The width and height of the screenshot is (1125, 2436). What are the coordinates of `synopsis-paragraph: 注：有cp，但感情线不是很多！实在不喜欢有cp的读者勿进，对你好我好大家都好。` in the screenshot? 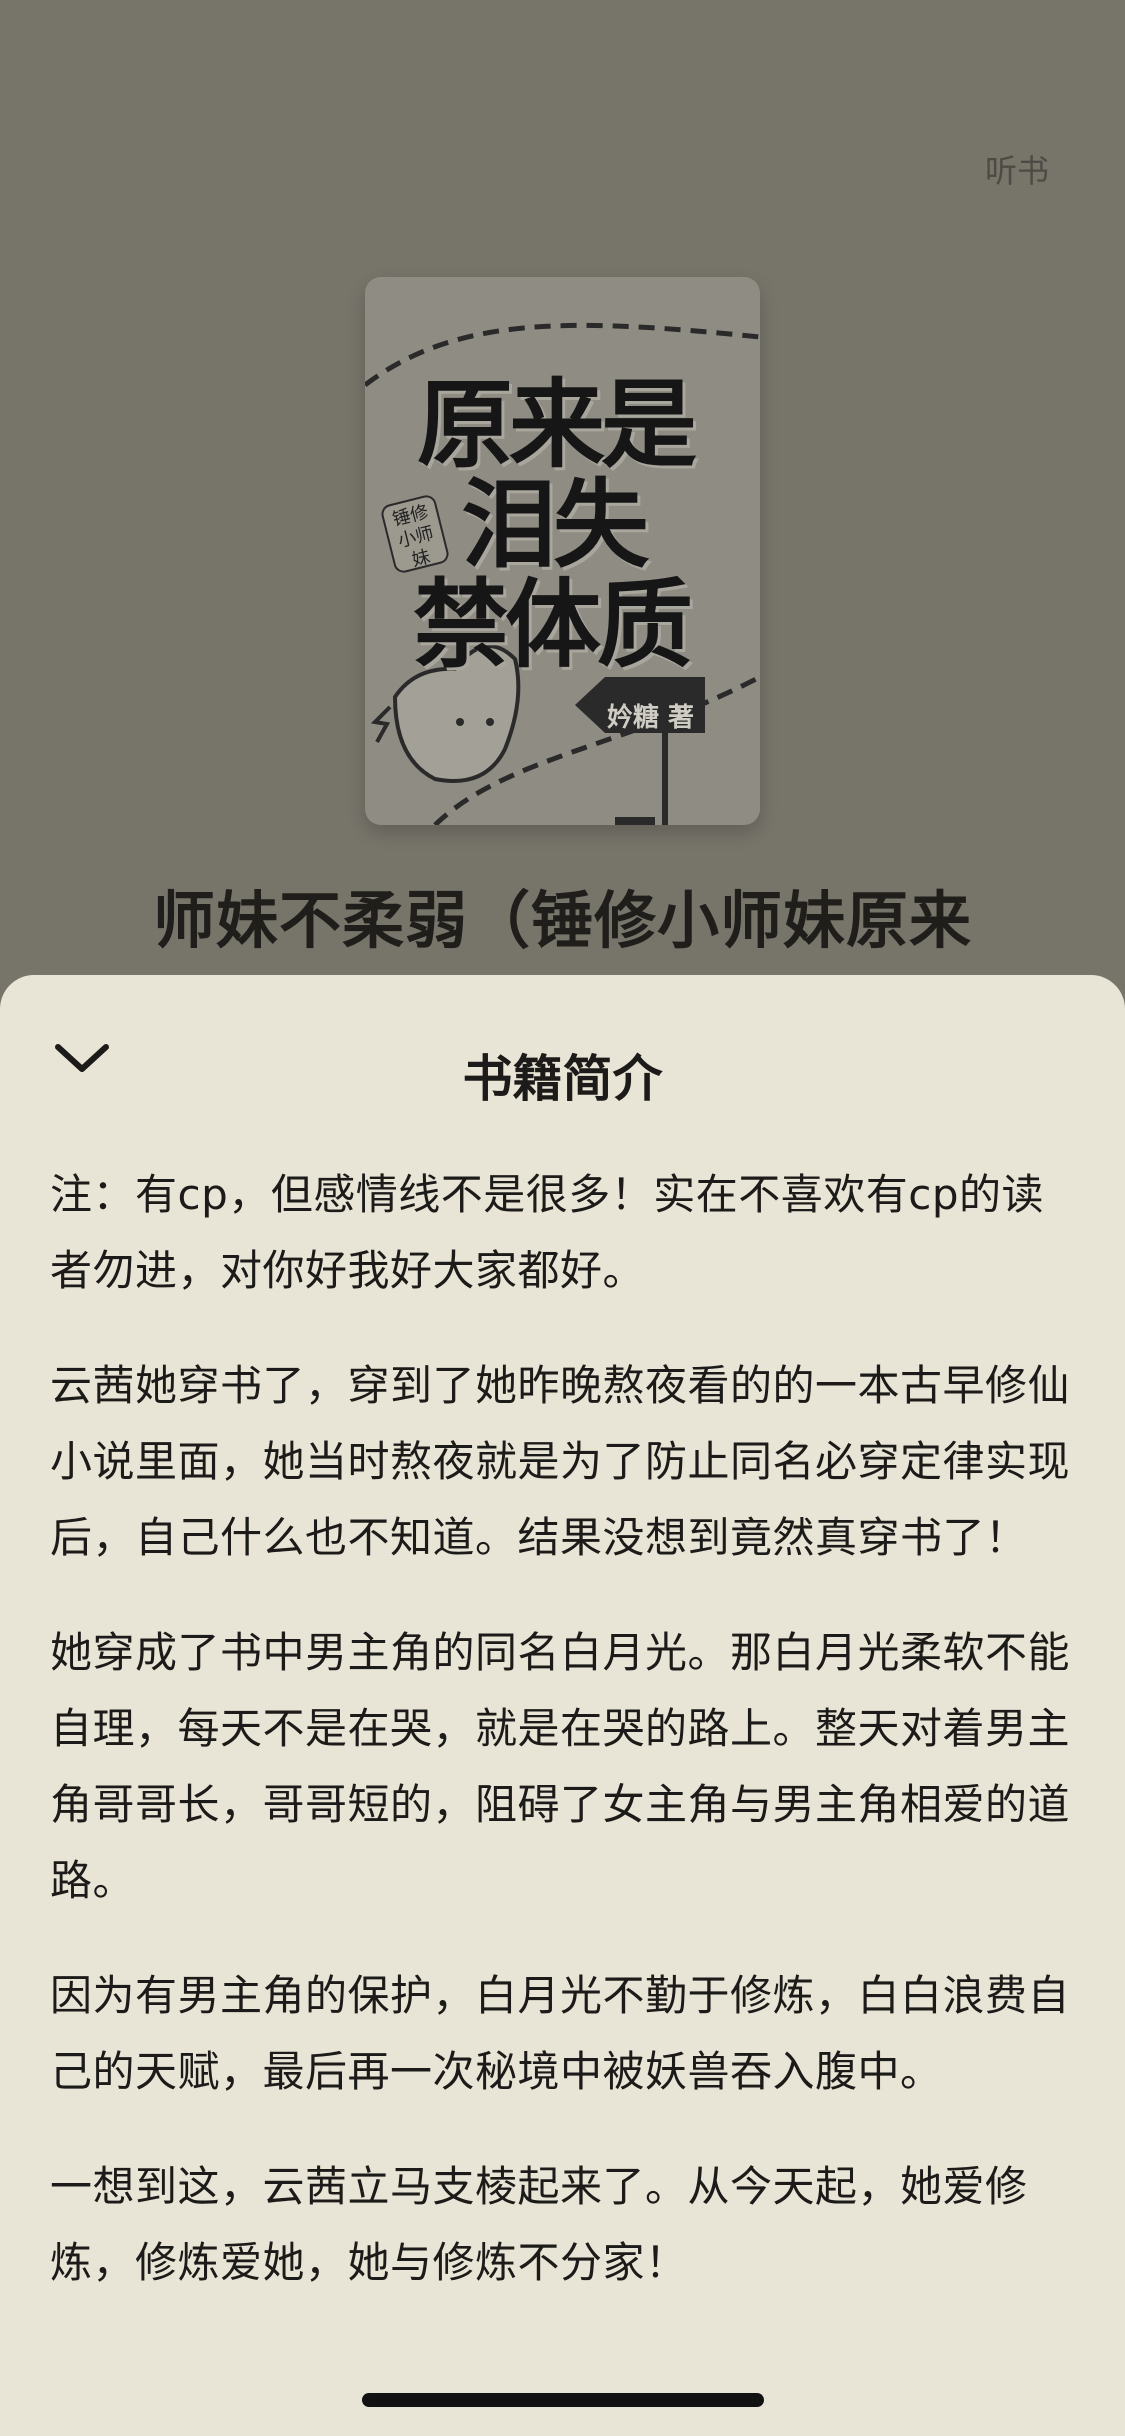 It's located at (547, 1232).